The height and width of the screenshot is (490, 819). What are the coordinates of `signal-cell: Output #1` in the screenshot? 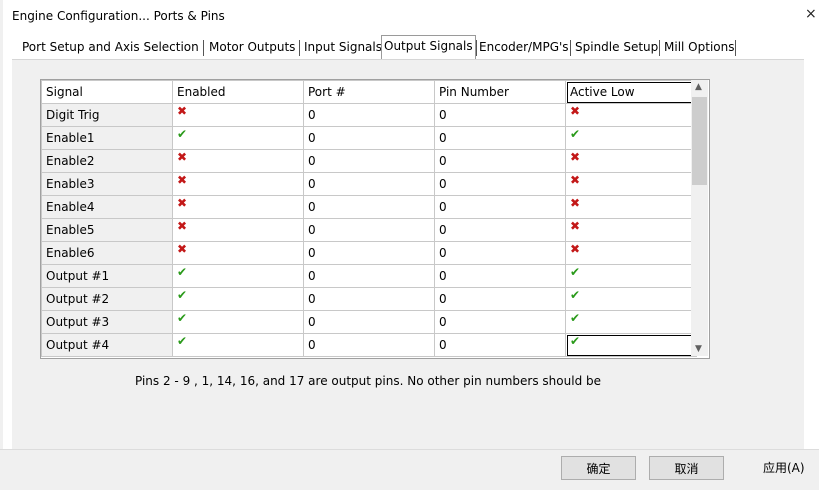 It's located at (107, 276).